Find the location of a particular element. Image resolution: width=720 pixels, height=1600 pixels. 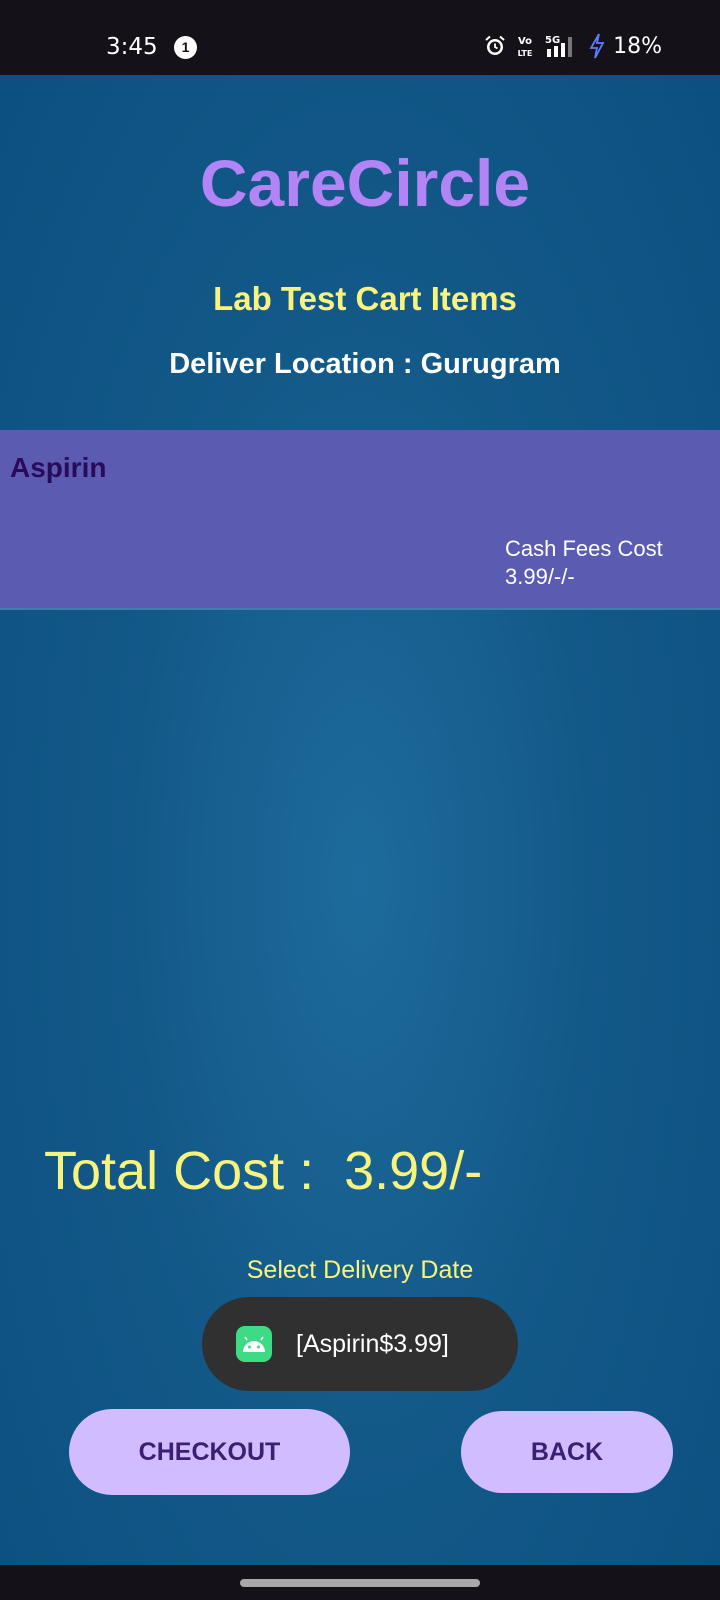

notification-badge: 1 is located at coordinates (185, 47).